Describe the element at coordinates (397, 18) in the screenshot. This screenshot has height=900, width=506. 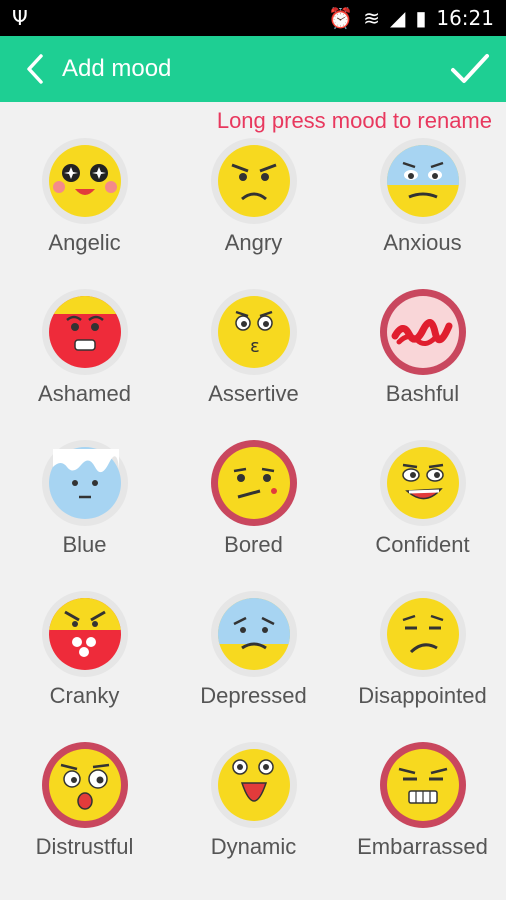
I see `signal-icon: ◢` at that location.